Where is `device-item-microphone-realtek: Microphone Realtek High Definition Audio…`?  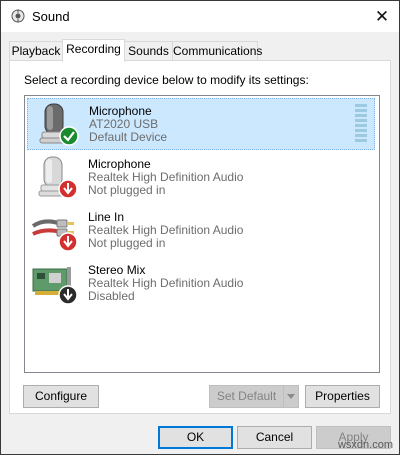 device-item-microphone-realtek: Microphone Realtek High Definition Audio… is located at coordinates (201, 178).